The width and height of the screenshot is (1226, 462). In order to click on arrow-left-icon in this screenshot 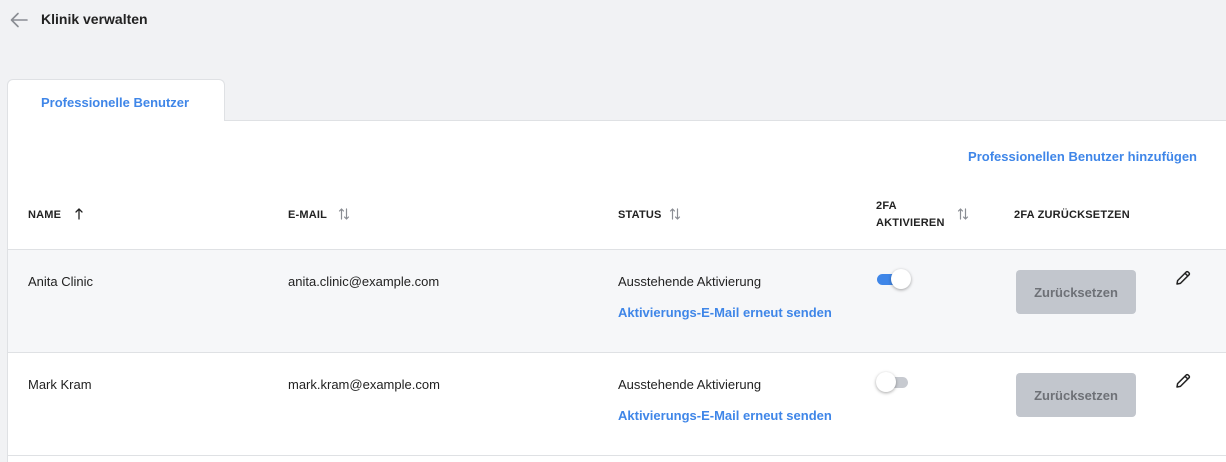, I will do `click(19, 20)`.